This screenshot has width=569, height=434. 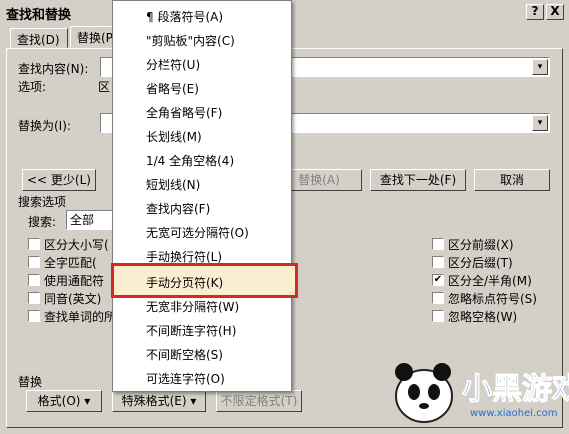 What do you see at coordinates (32, 87) in the screenshot?
I see `options-label: 选项:` at bounding box center [32, 87].